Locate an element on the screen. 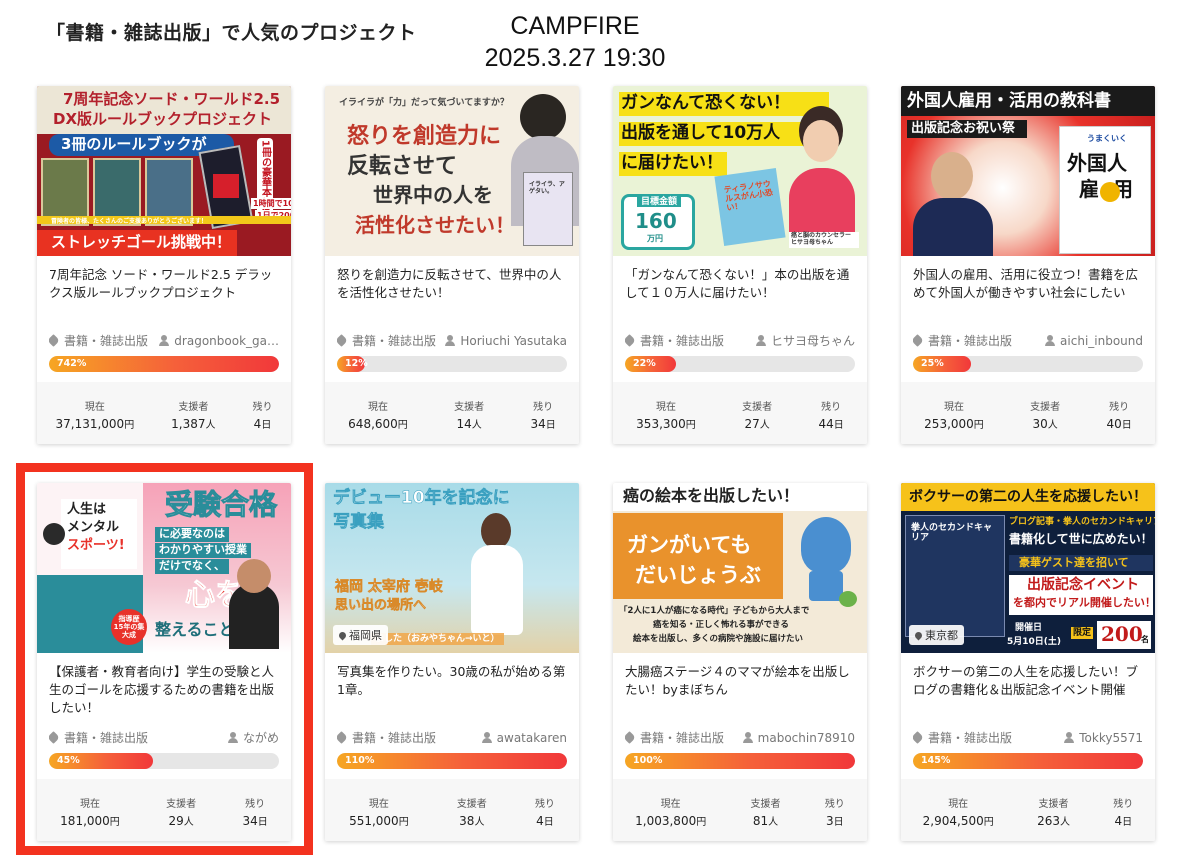 This screenshot has height=863, width=1197. stat-current: 現在 253,000円 is located at coordinates (954, 416).